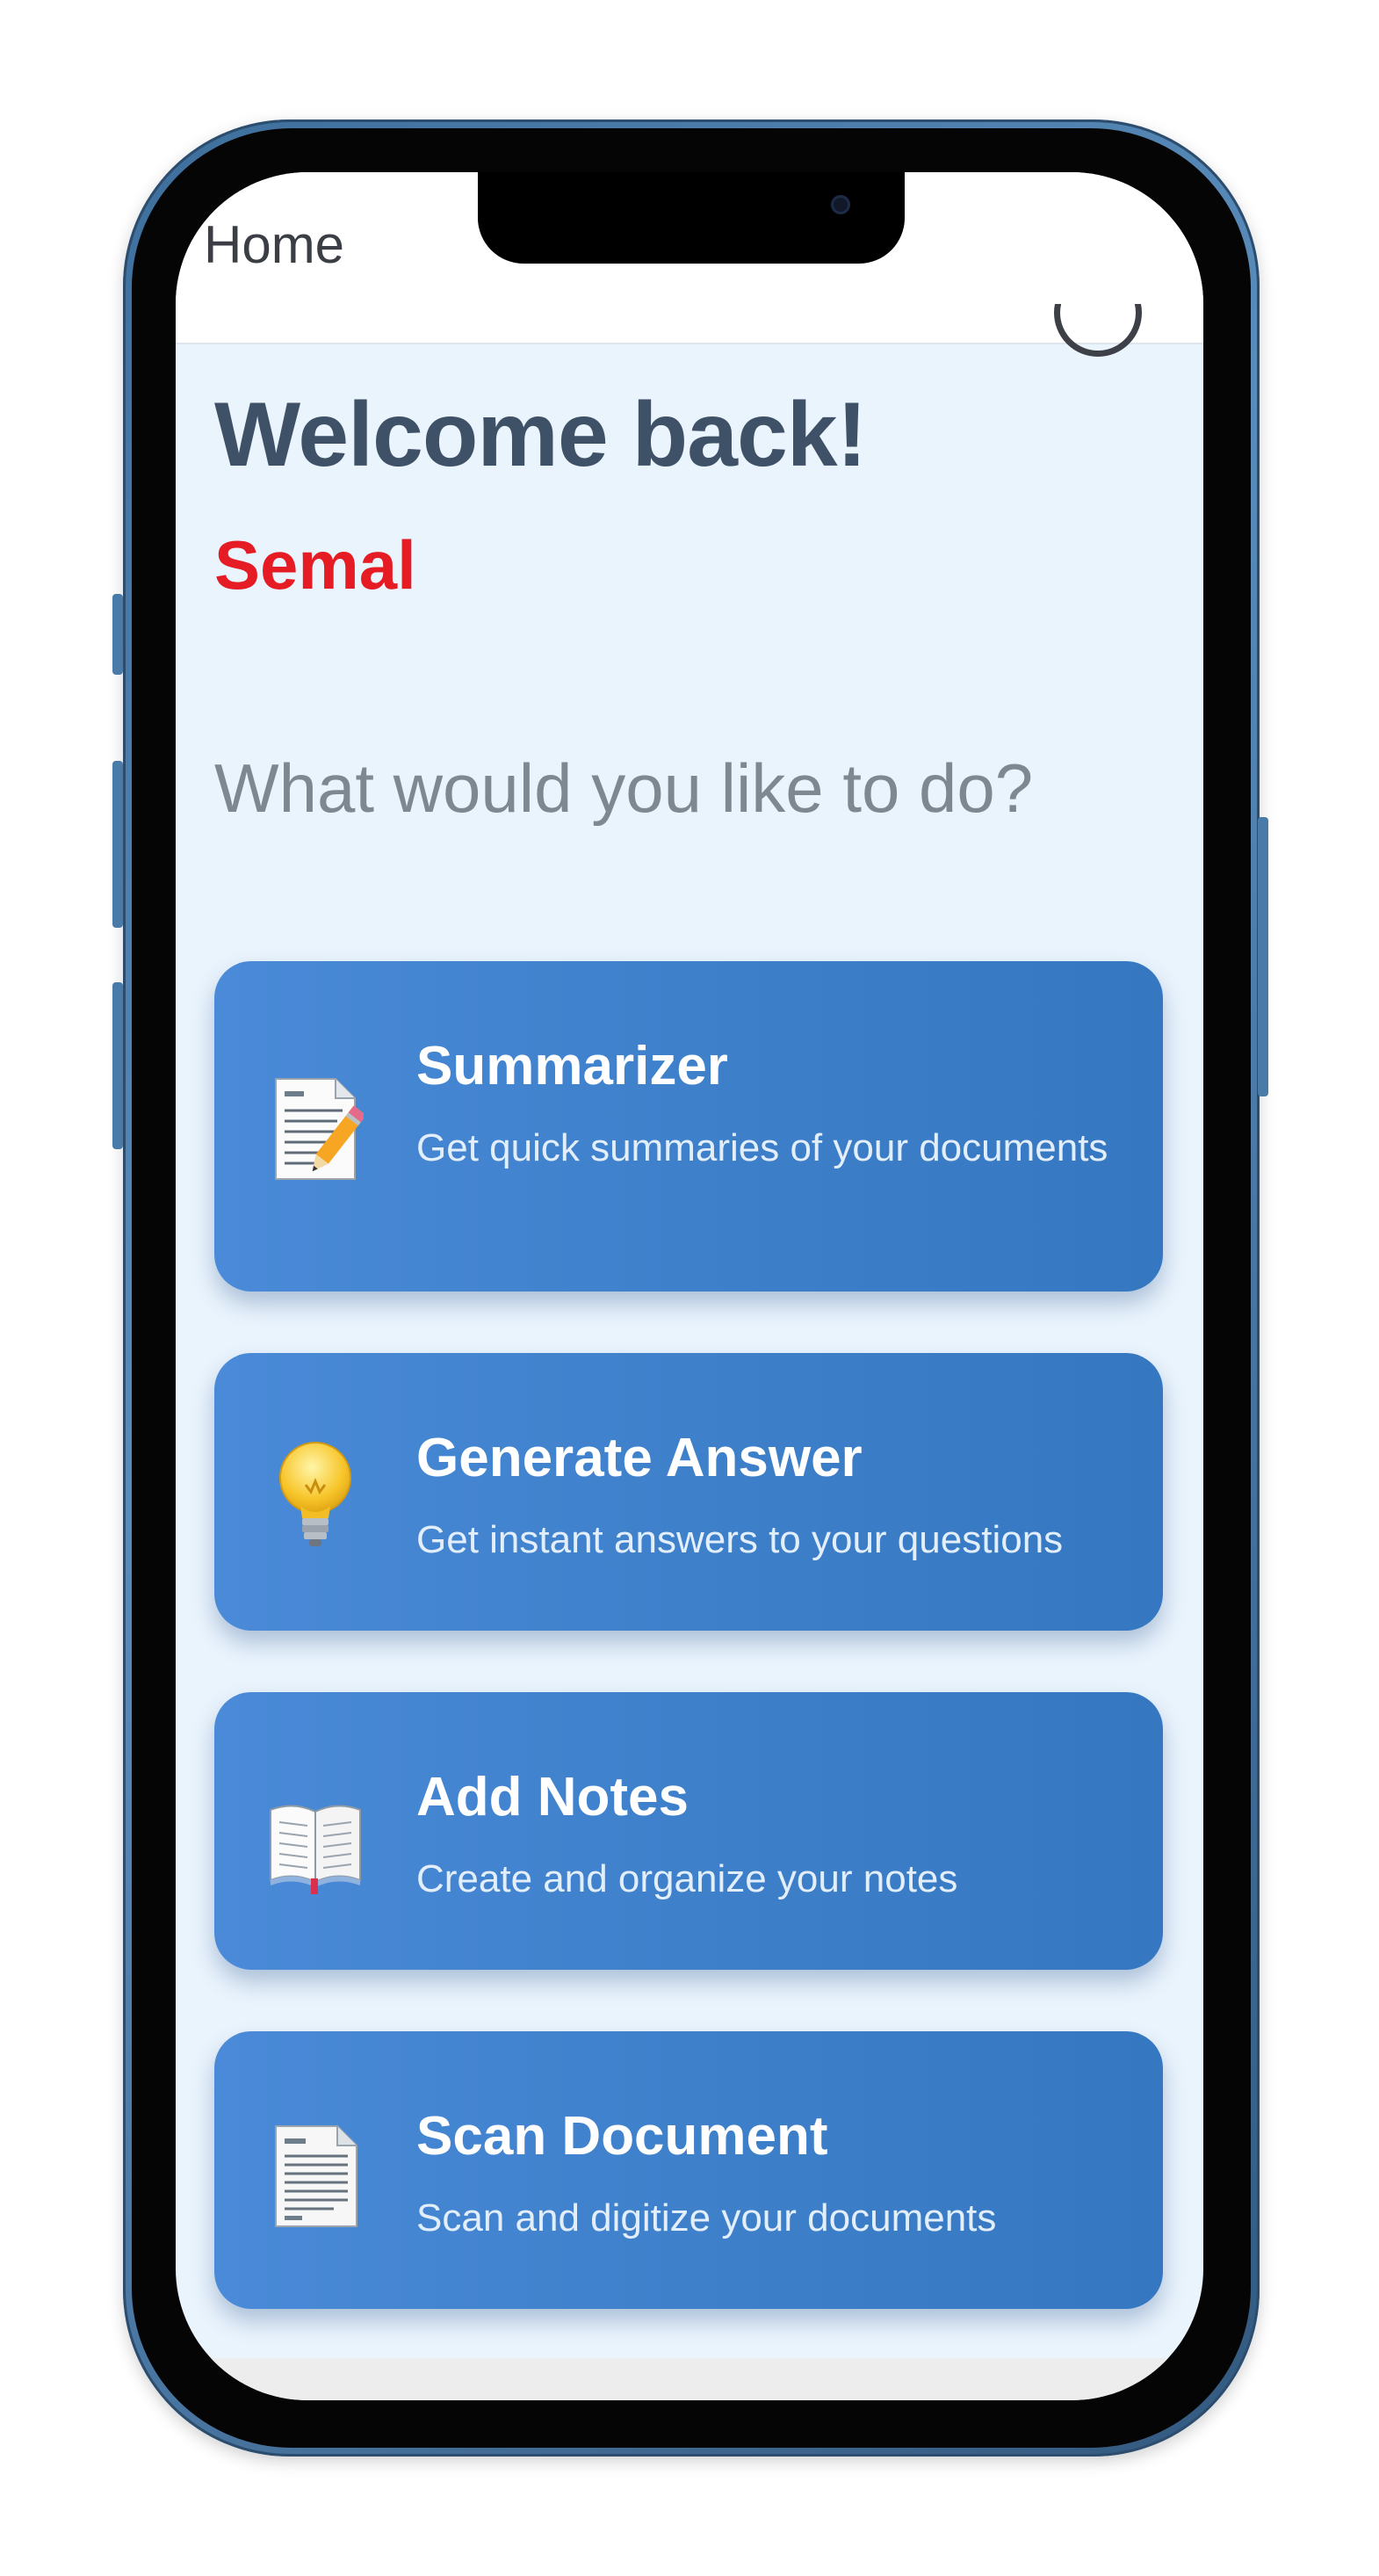 The width and height of the screenshot is (1379, 2576). I want to click on lightbulb-icon, so click(315, 1494).